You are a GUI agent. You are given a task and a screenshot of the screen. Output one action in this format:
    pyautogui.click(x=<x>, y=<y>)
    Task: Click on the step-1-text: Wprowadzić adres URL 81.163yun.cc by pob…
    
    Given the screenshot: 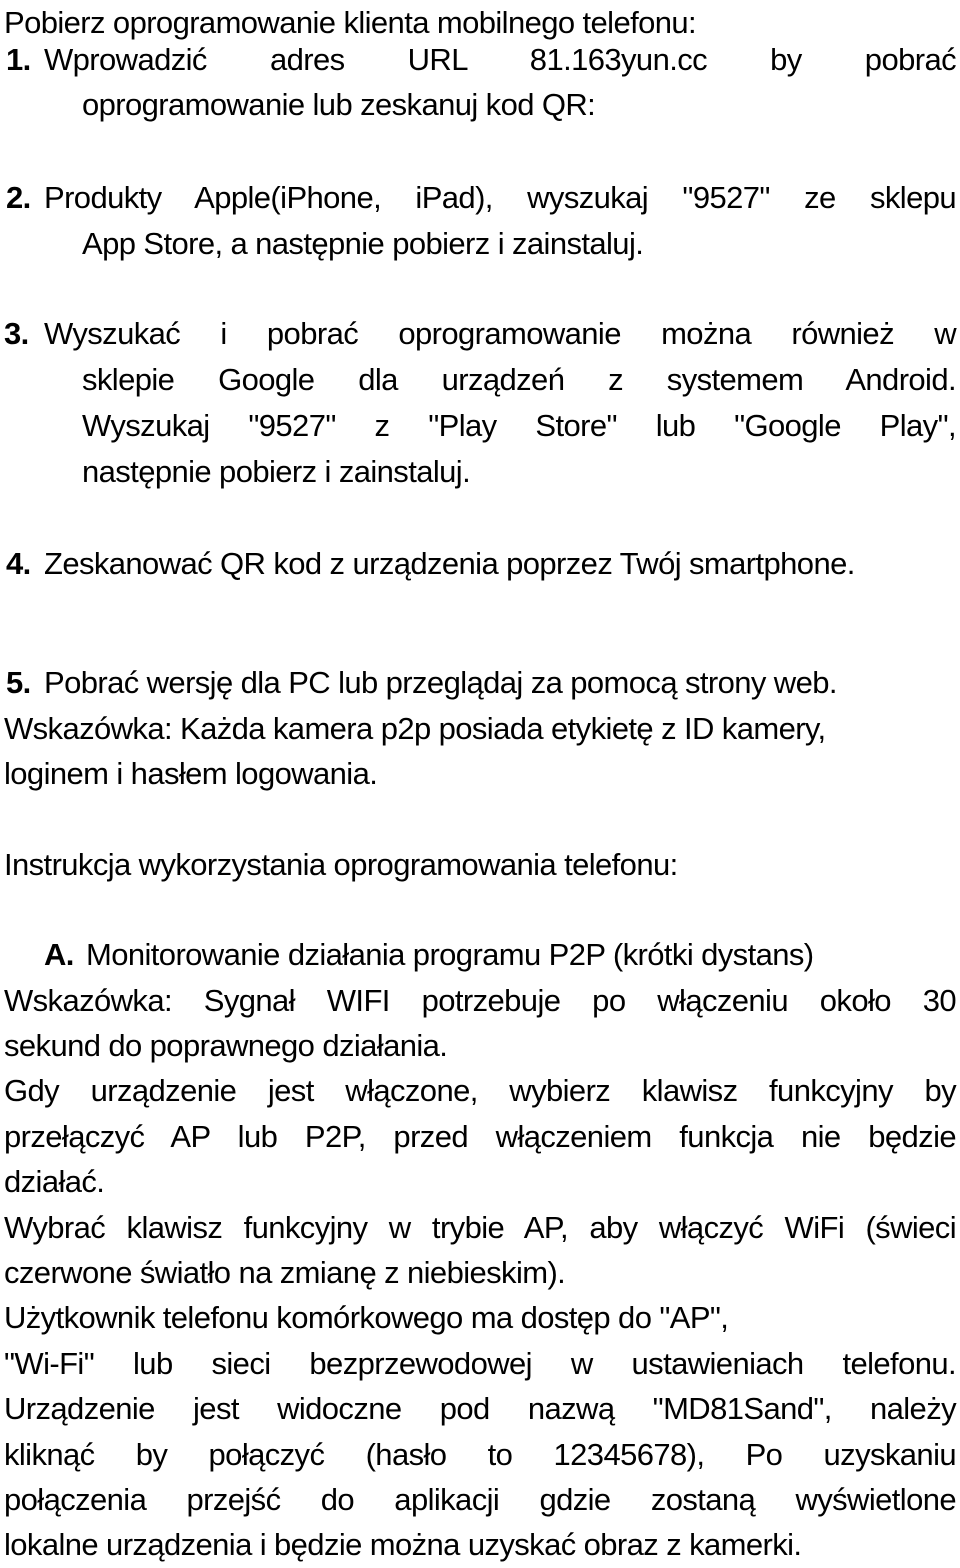 What is the action you would take?
    pyautogui.click(x=500, y=59)
    